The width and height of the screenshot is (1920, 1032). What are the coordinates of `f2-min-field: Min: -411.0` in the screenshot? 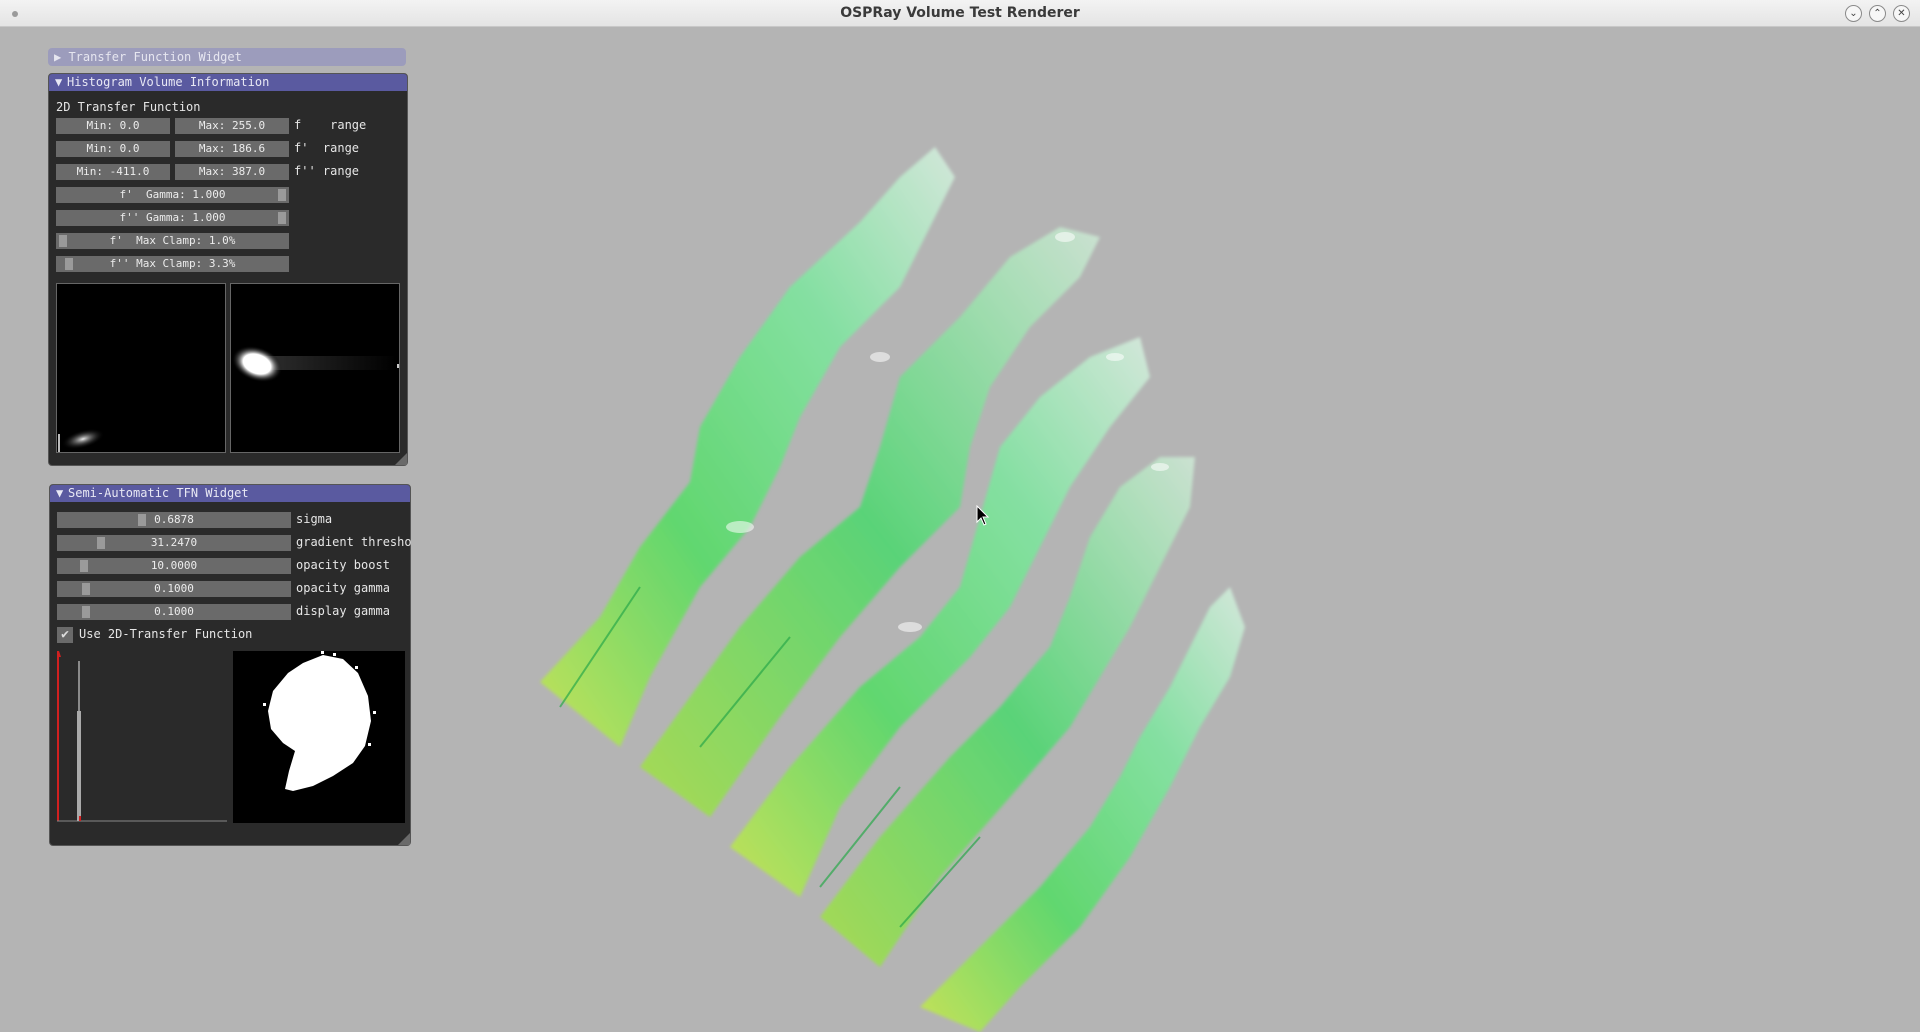 It's located at (113, 172).